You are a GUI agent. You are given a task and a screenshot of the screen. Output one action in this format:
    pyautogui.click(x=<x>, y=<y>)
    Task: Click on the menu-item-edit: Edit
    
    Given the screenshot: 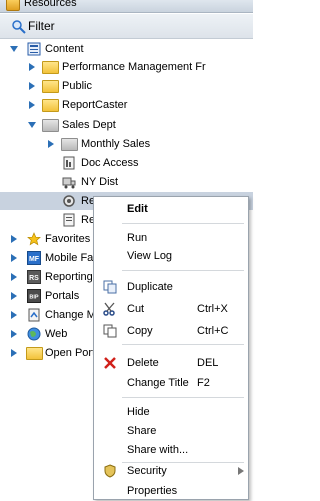 What is the action you would take?
    pyautogui.click(x=171, y=209)
    